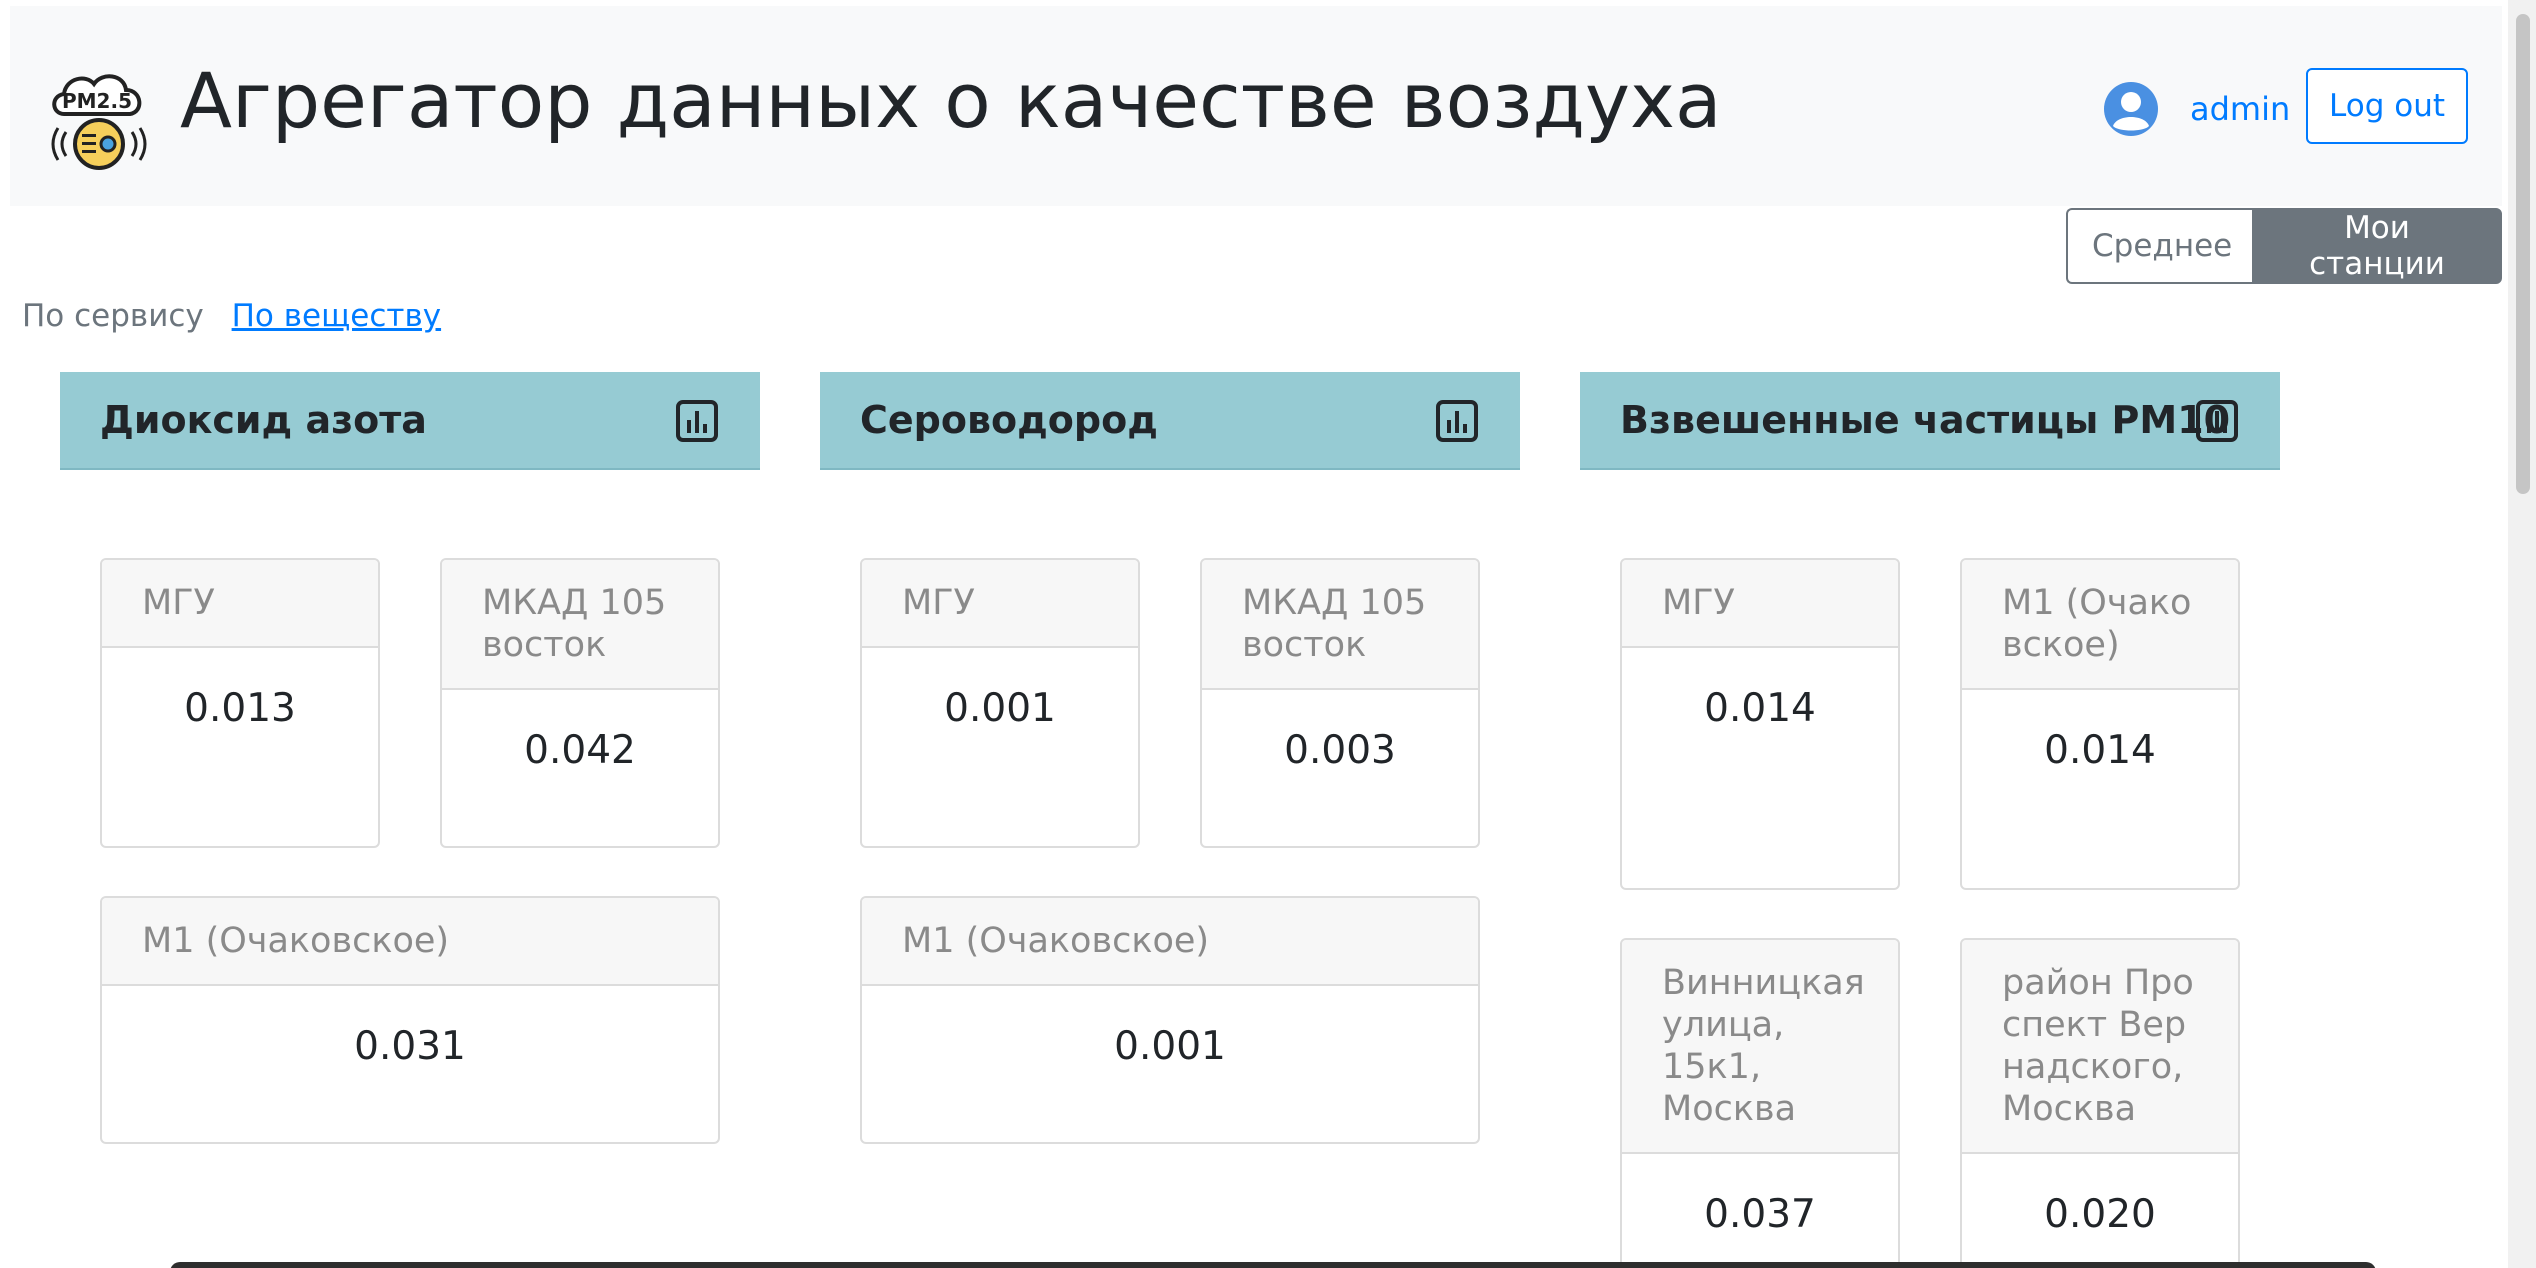 Image resolution: width=2536 pixels, height=1268 pixels. I want to click on grouping-filters: По сервису По веществу, so click(231, 316).